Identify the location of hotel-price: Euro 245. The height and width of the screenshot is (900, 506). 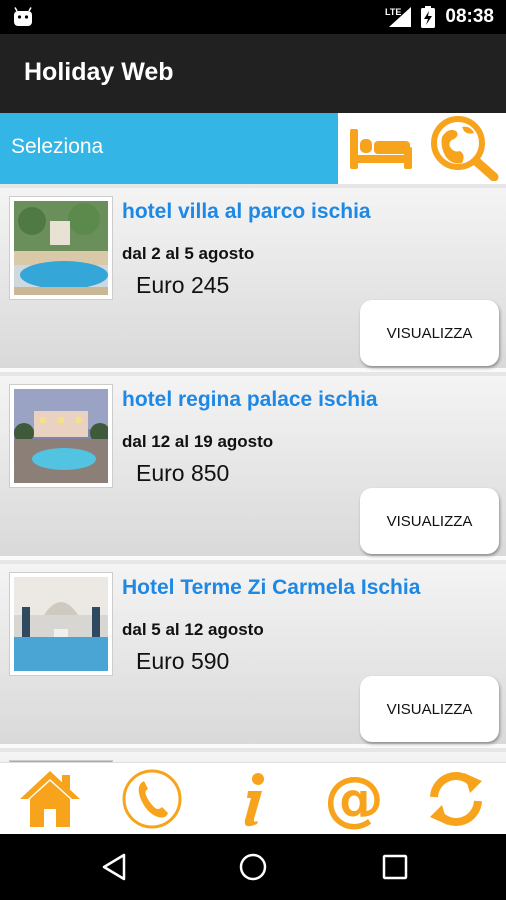
(183, 285).